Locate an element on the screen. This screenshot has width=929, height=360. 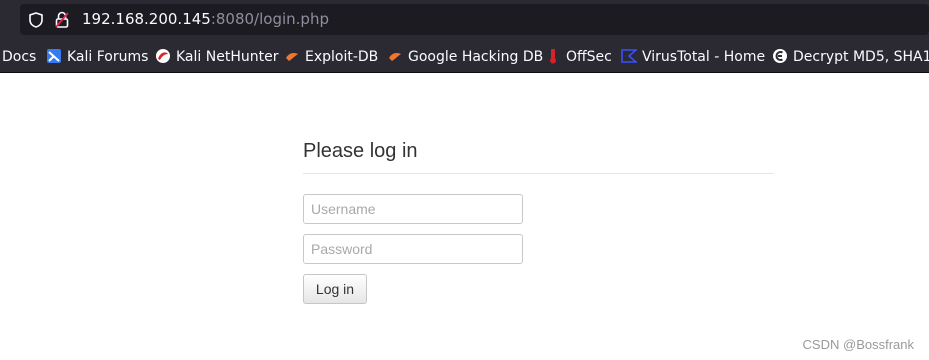
bookmark-virustotal: VirusTotal - Home is located at coordinates (693, 57).